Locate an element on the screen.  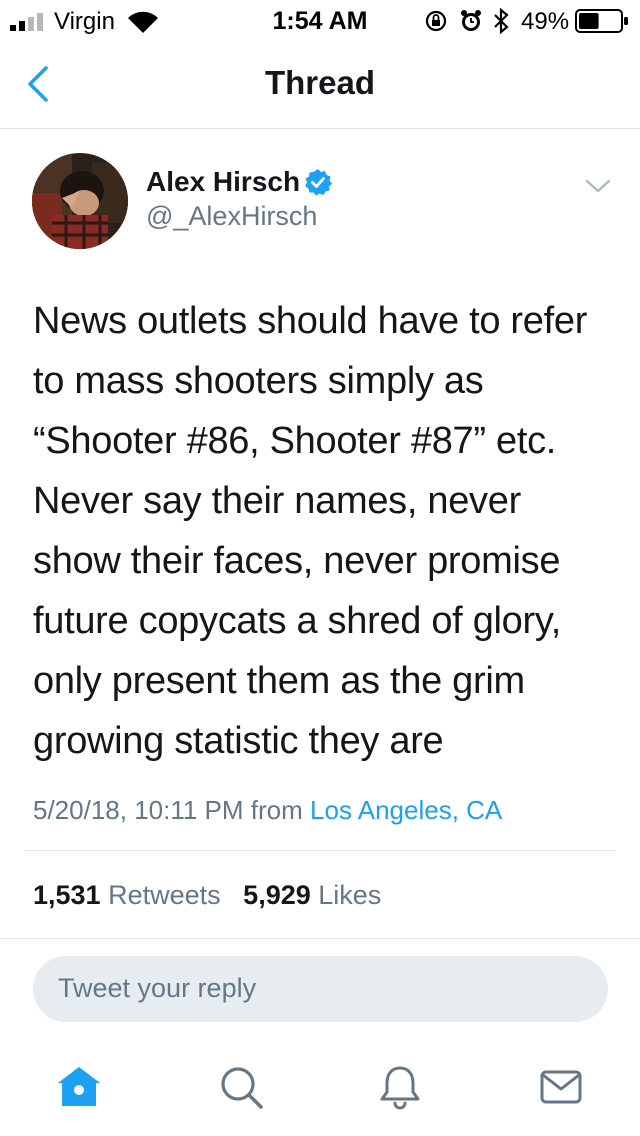
status-bar: Virgin 1:54 AM 49% is located at coordinates (320, 20).